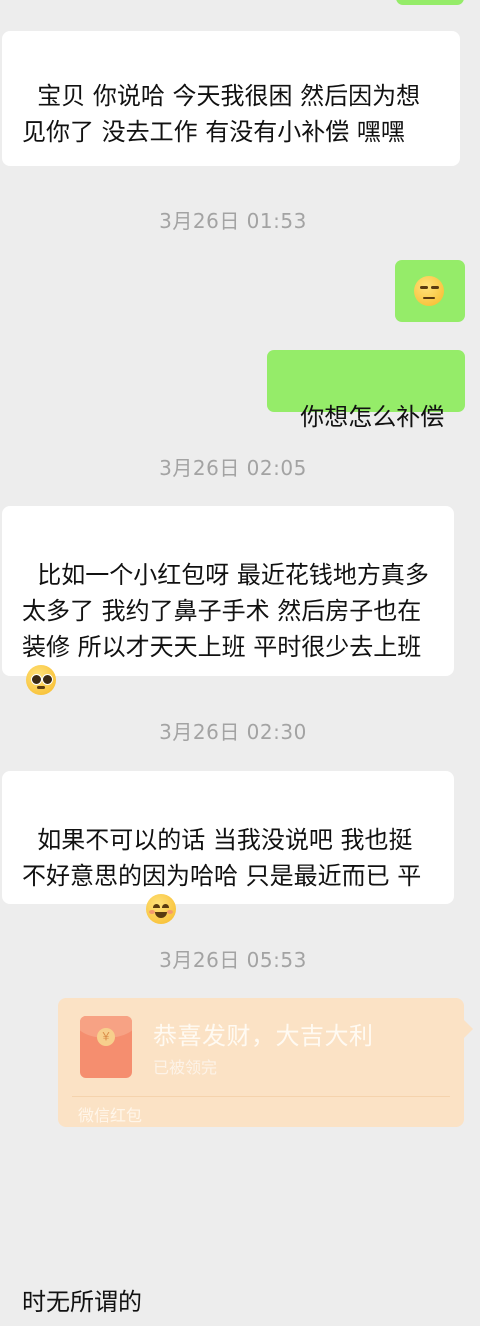  What do you see at coordinates (233, 732) in the screenshot?
I see `timestamp: 3月26日 02:30` at bounding box center [233, 732].